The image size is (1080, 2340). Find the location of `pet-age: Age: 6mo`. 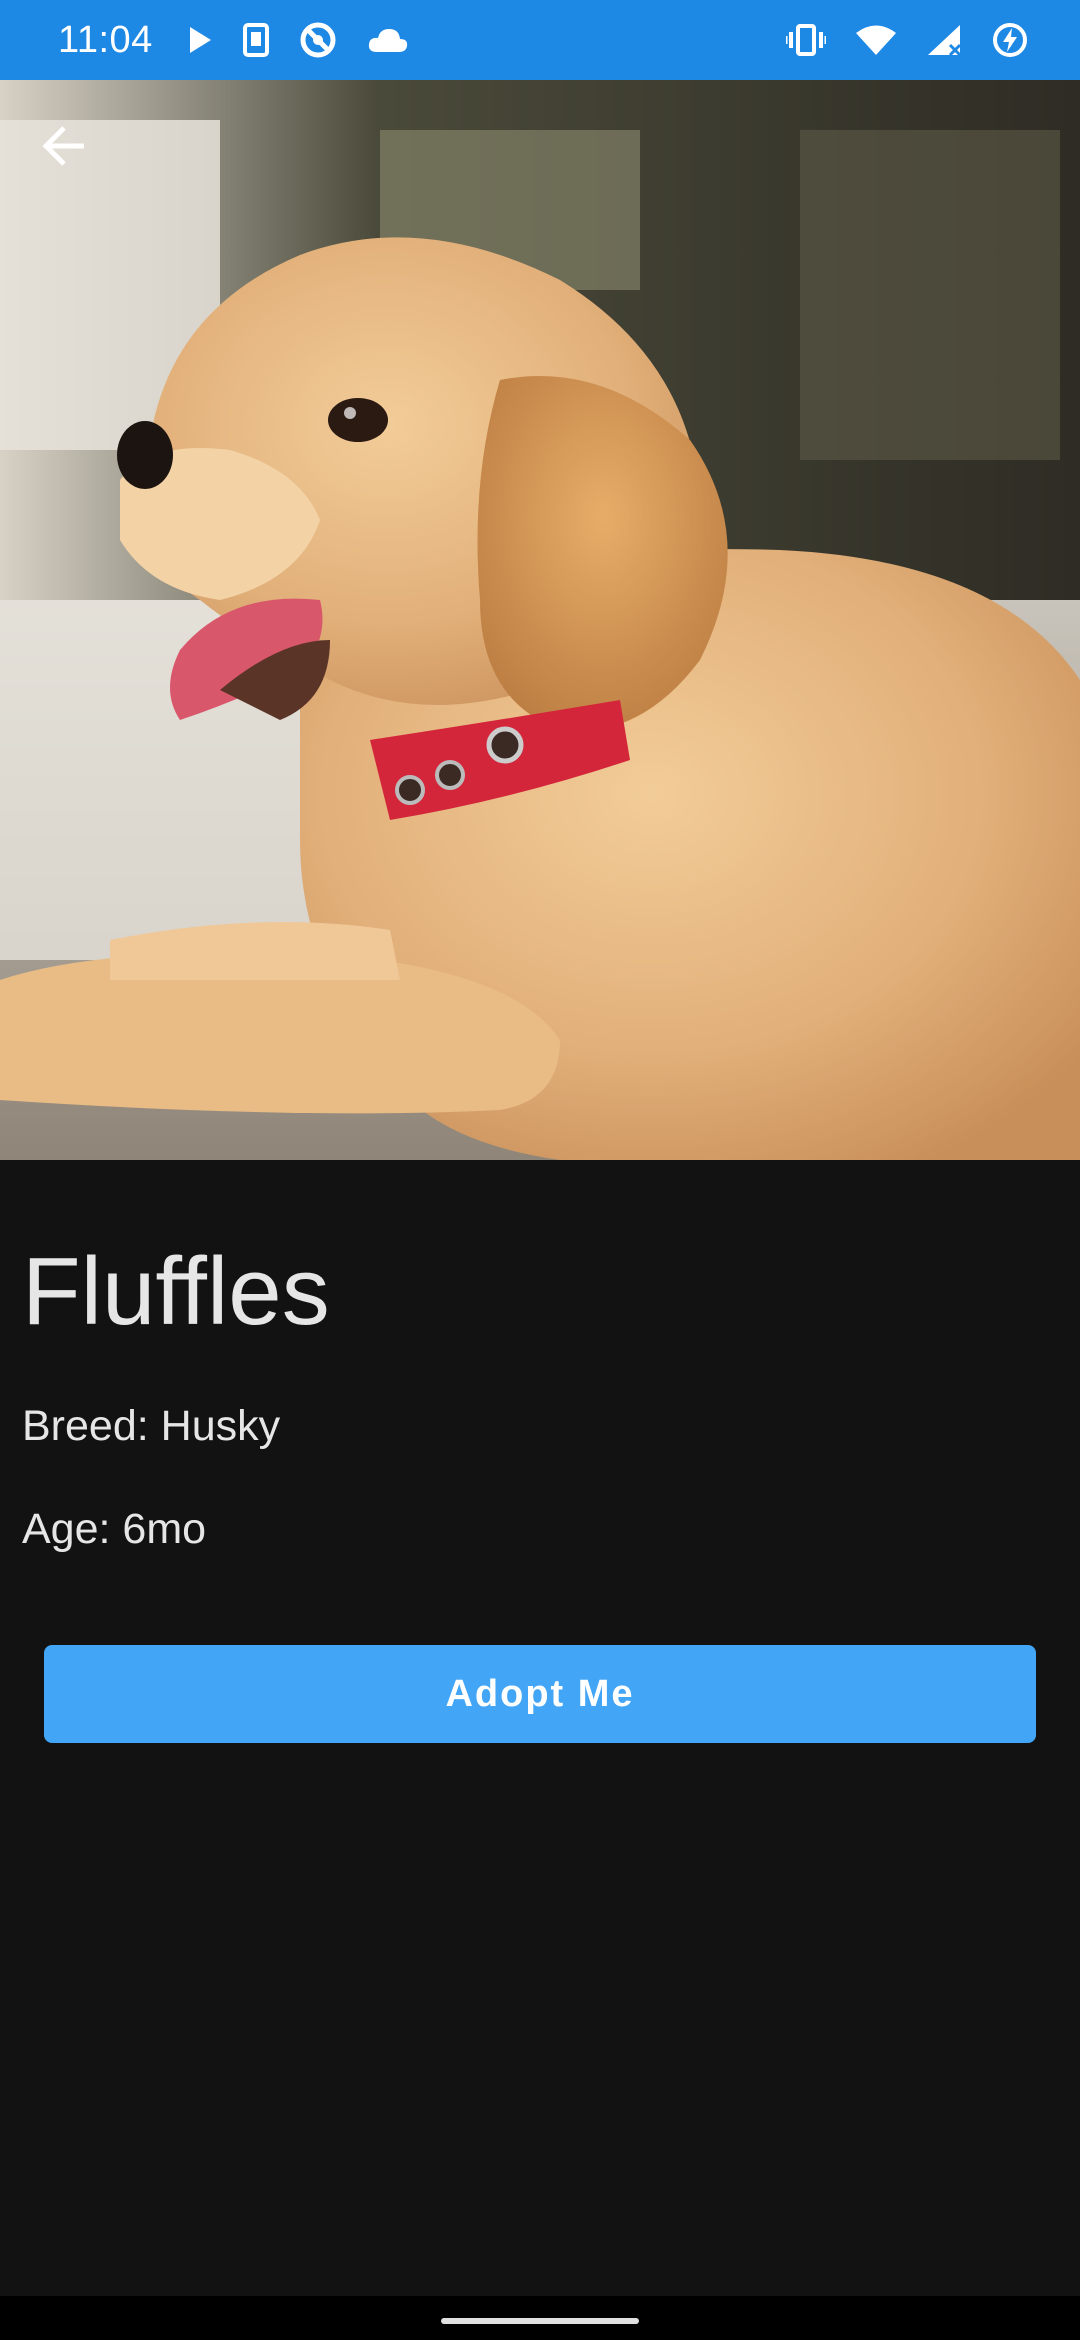

pet-age: Age: 6mo is located at coordinates (114, 1529).